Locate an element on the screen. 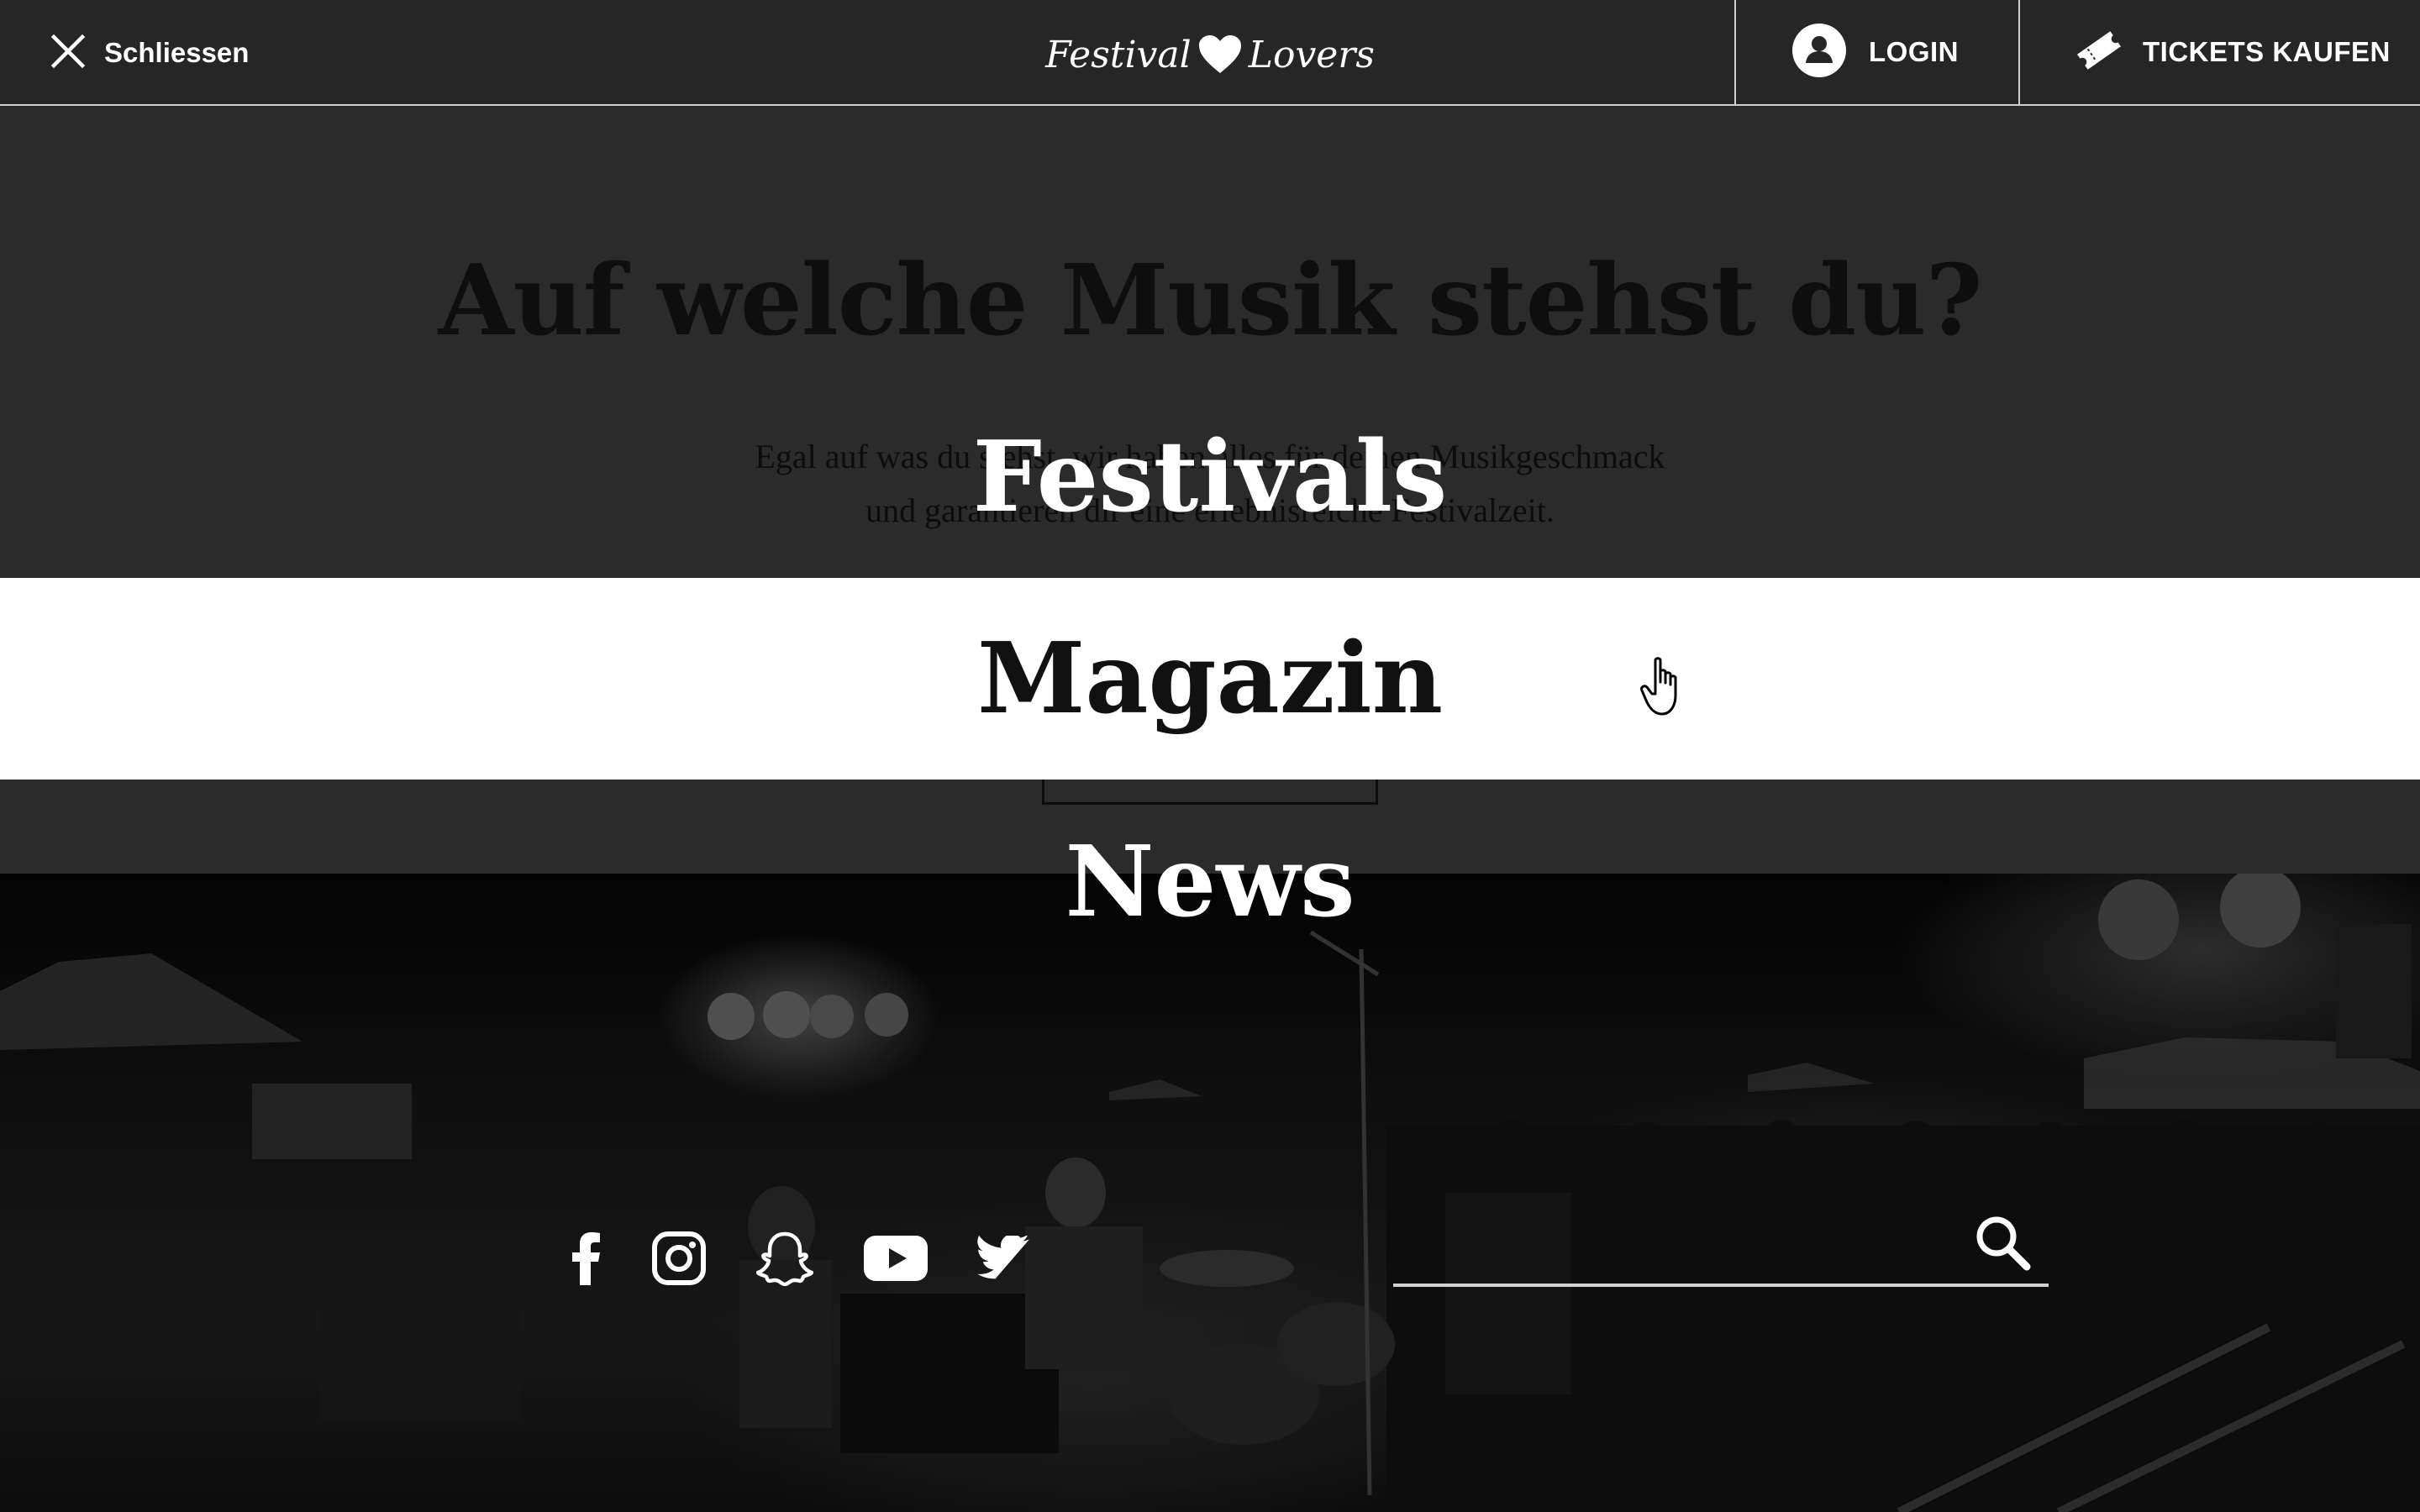  search-field is located at coordinates (1721, 1248).